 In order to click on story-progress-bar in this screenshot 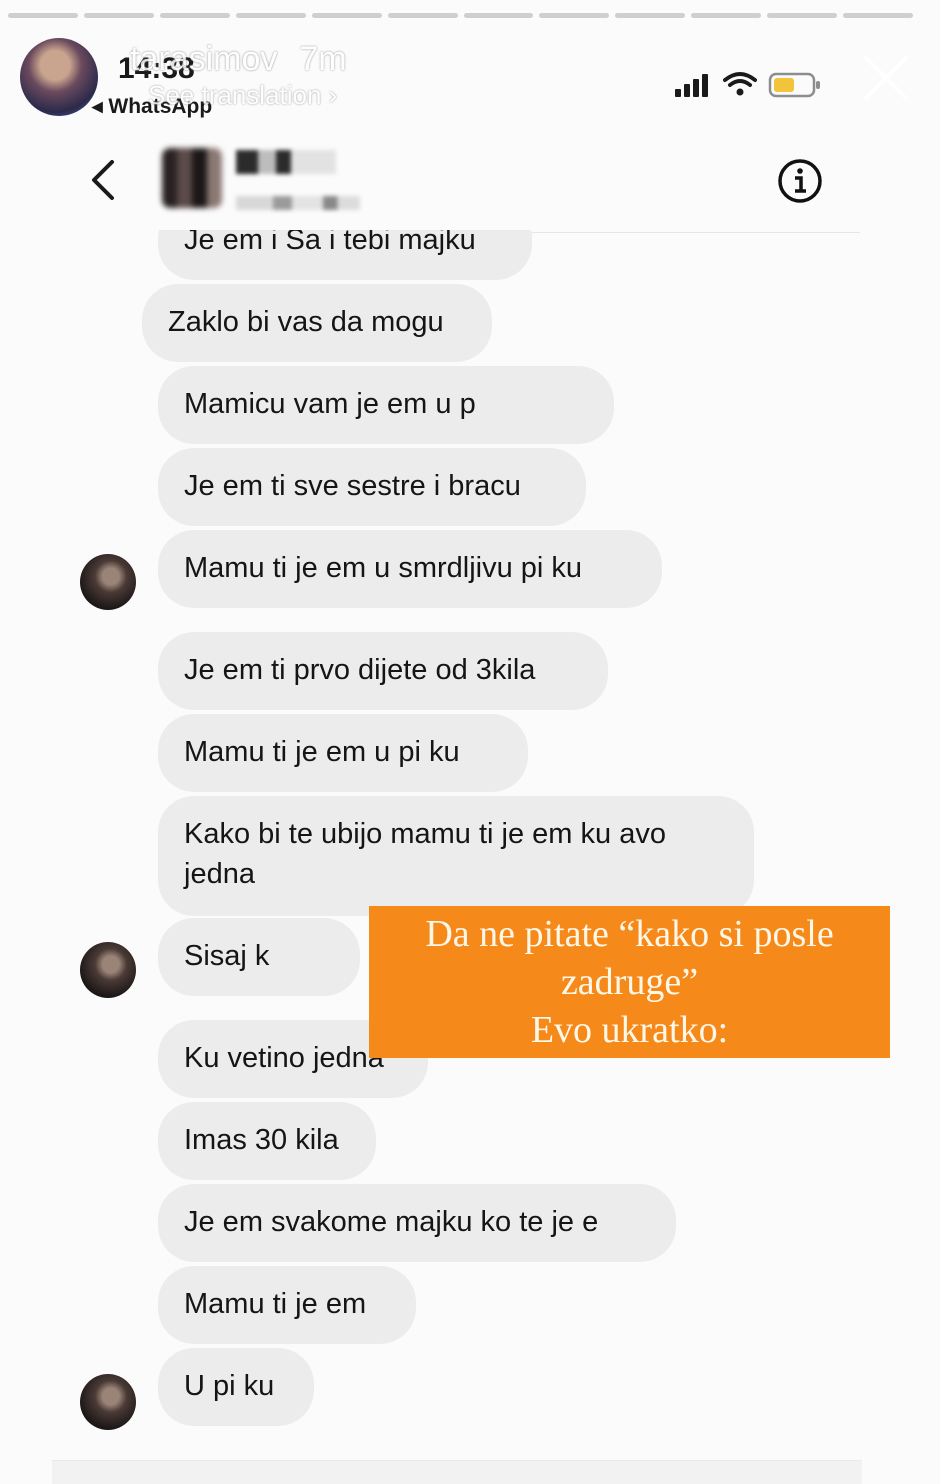, I will do `click(461, 15)`.